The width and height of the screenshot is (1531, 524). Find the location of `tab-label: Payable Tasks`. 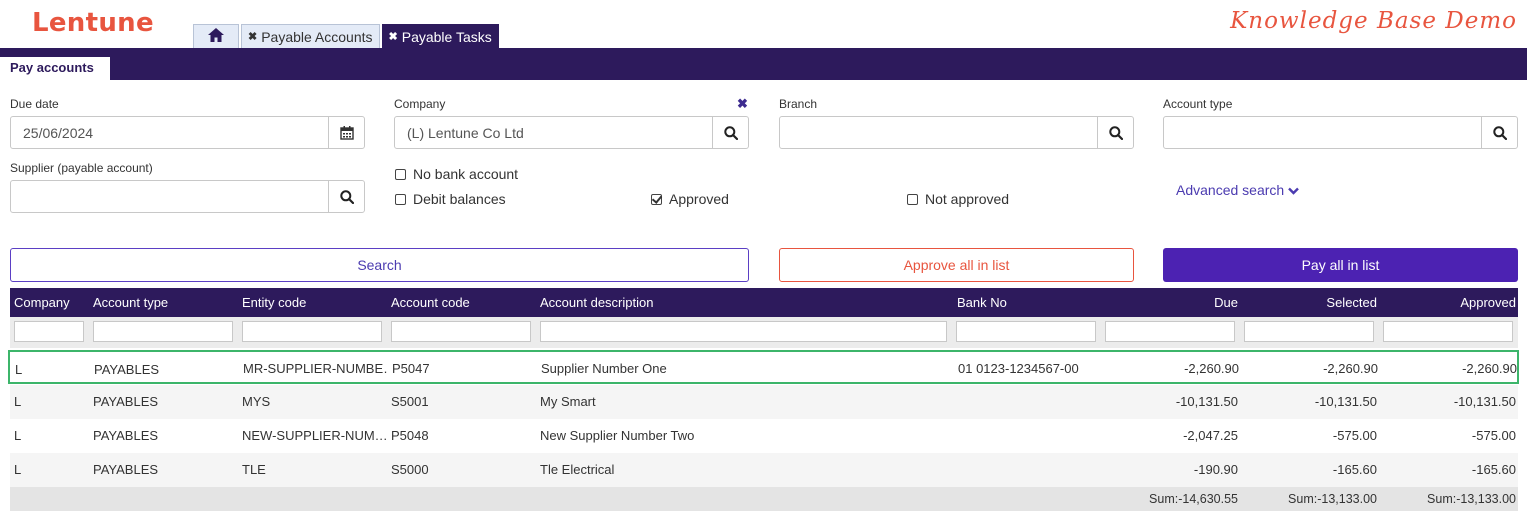

tab-label: Payable Tasks is located at coordinates (446, 36).